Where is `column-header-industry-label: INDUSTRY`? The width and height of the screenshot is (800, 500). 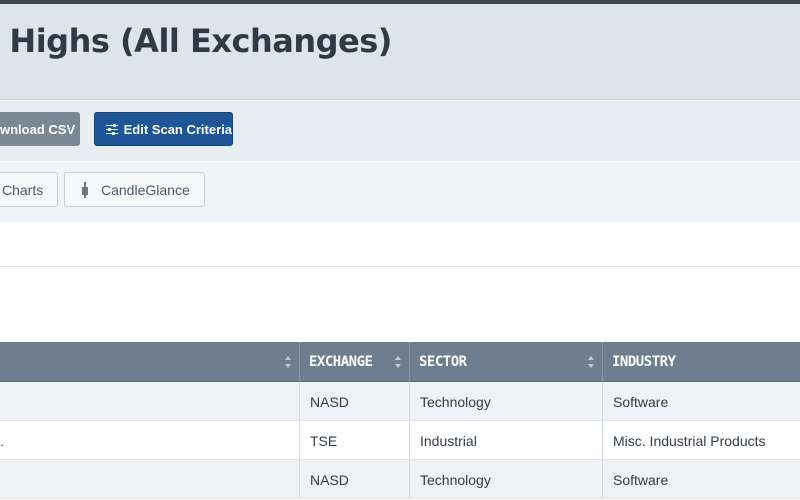 column-header-industry-label: INDUSTRY is located at coordinates (644, 362).